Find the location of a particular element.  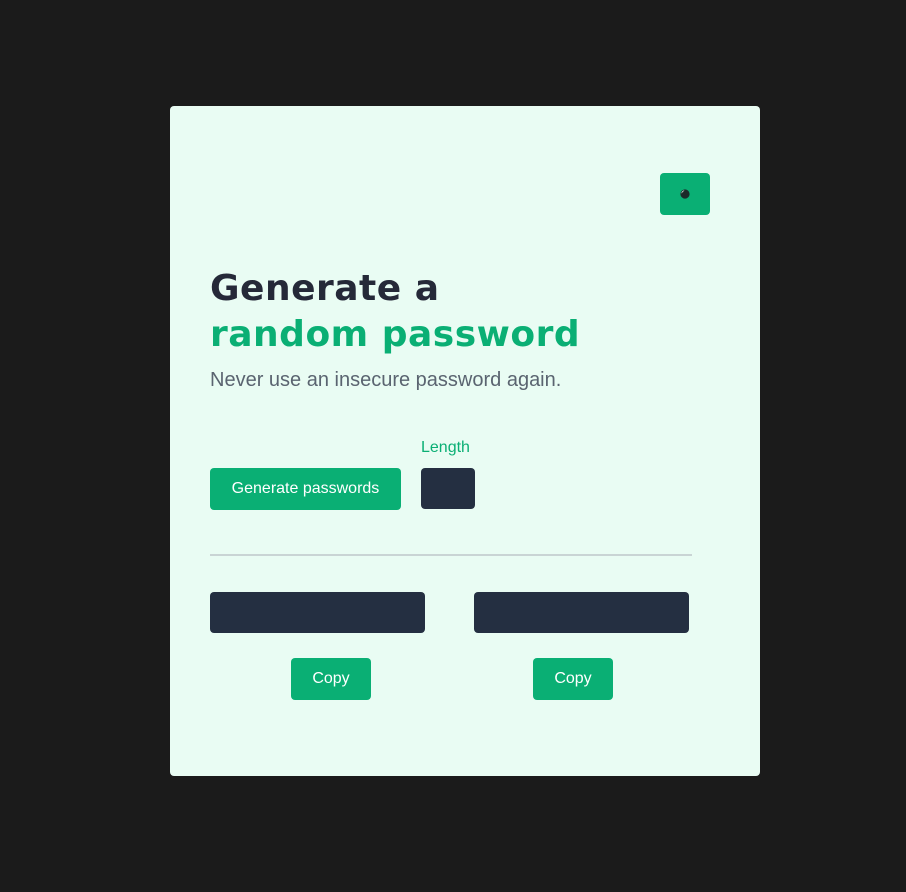

copy-button-2: Copy is located at coordinates (573, 679).